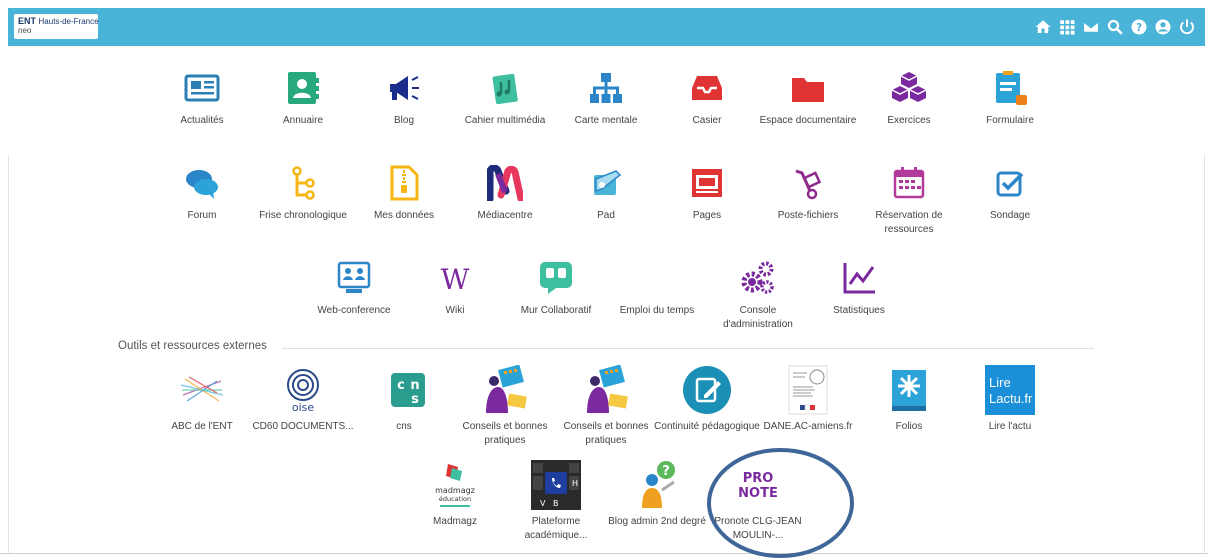 The image size is (1208, 559). Describe the element at coordinates (1010, 88) in the screenshot. I see `form-icon` at that location.